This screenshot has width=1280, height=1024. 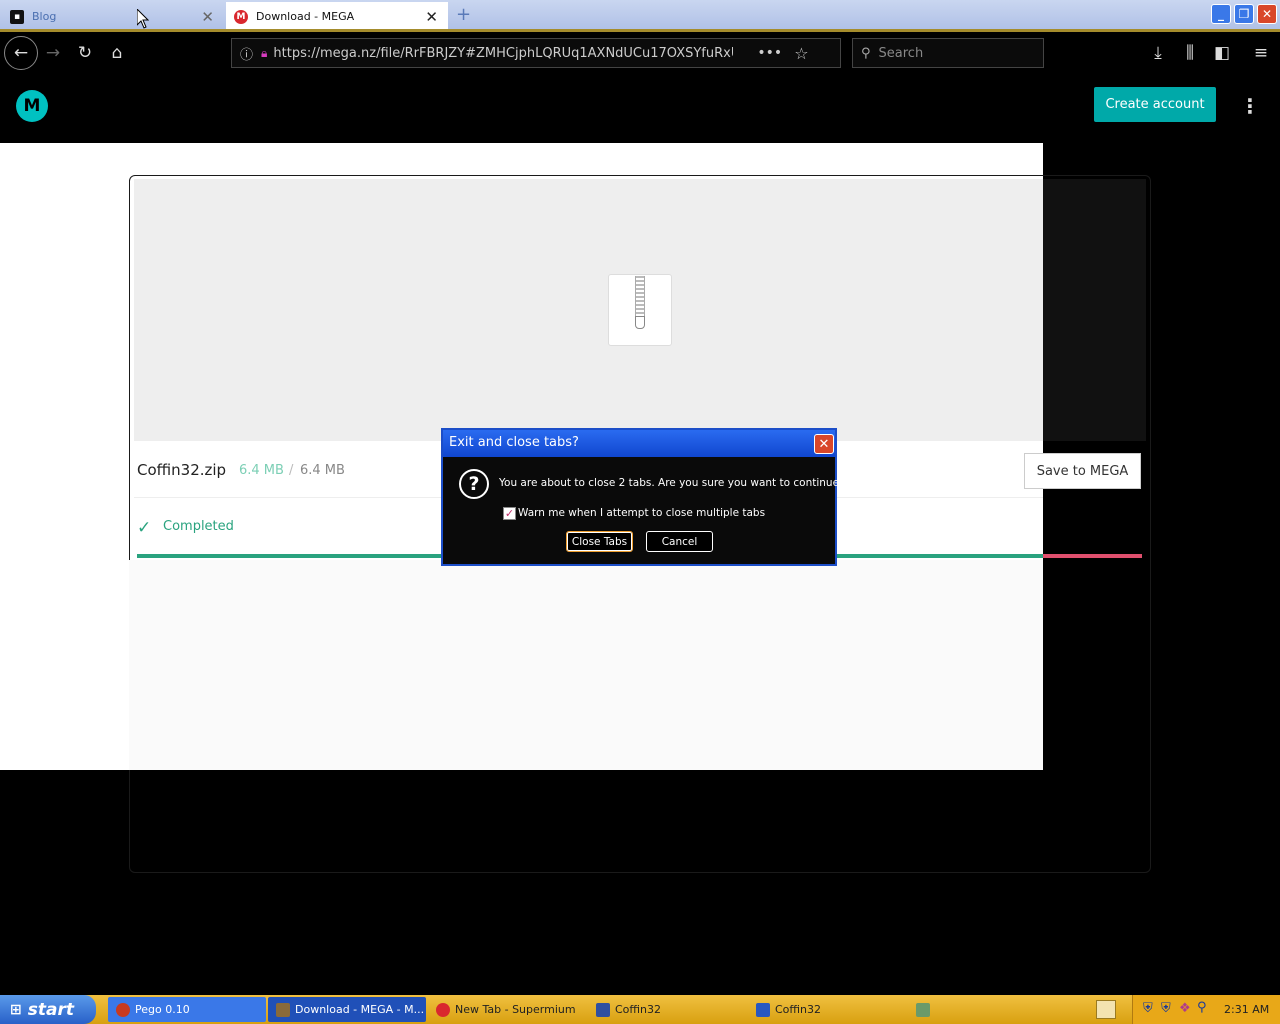 I want to click on downloaded-size: 6.4 MB, so click(x=261, y=470).